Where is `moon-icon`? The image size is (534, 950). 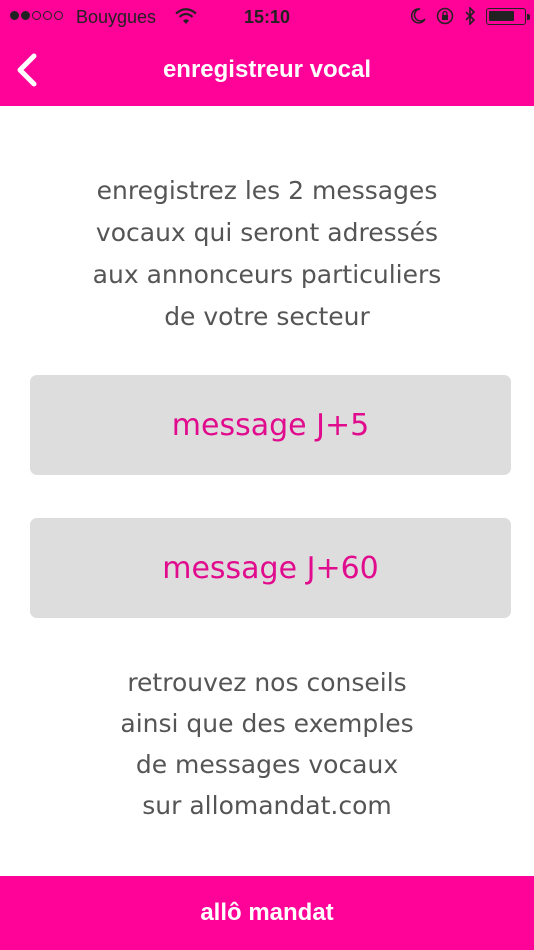
moon-icon is located at coordinates (418, 16).